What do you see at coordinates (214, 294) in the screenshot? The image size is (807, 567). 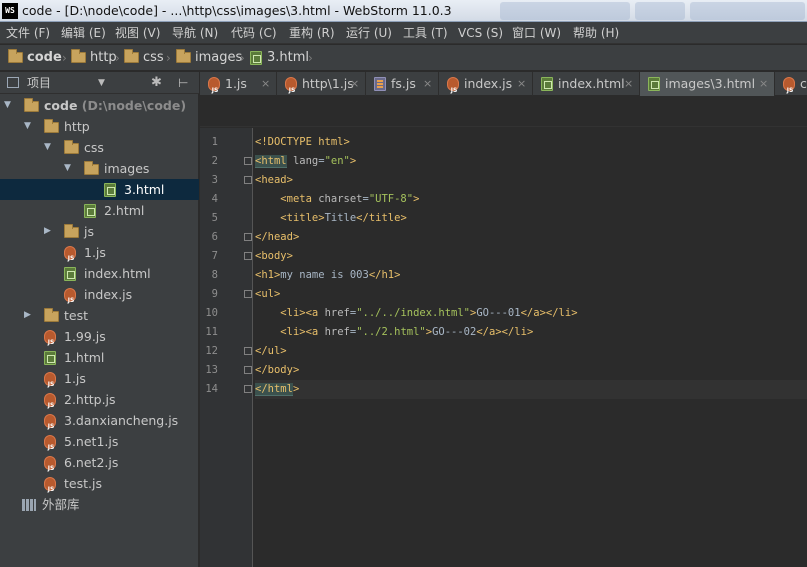 I see `line-number: 9` at bounding box center [214, 294].